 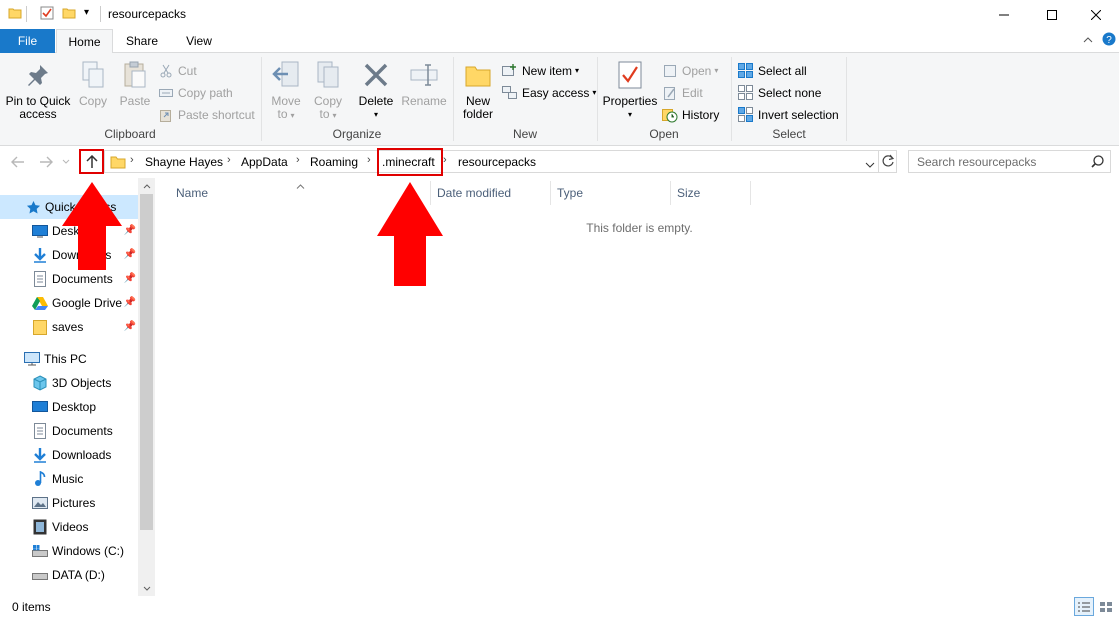 What do you see at coordinates (84, 41) in the screenshot?
I see `tab-home: Home` at bounding box center [84, 41].